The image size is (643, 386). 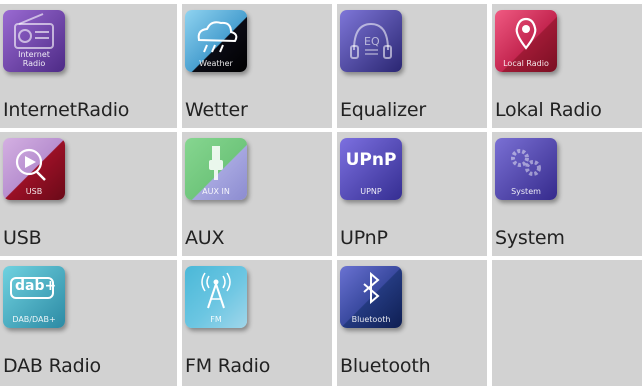 What do you see at coordinates (412, 321) in the screenshot?
I see `tile-bluetooth: Bluetooth Bluetooth` at bounding box center [412, 321].